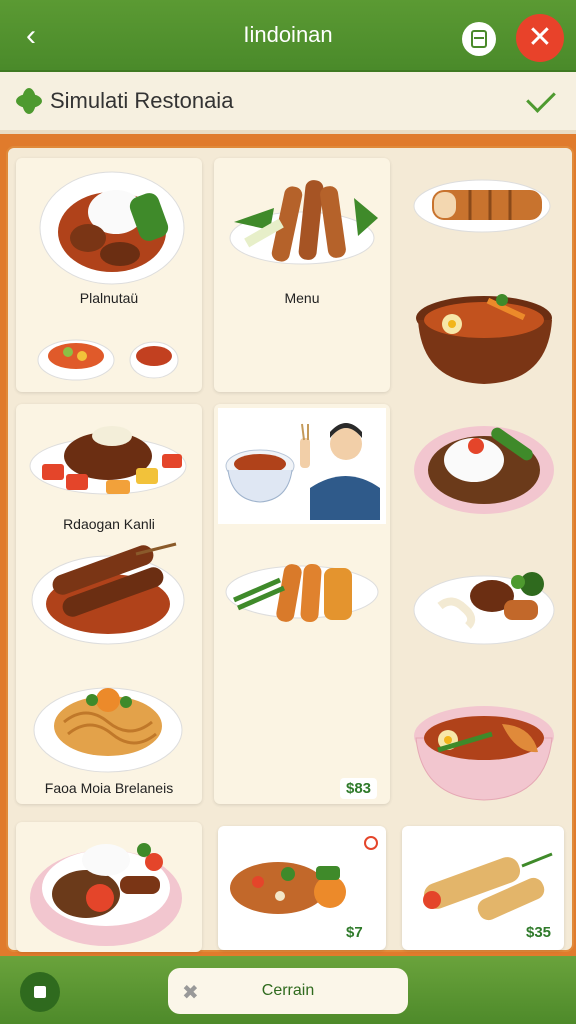 Image resolution: width=576 pixels, height=1024 pixels. Describe the element at coordinates (109, 524) in the screenshot. I see `card-label: Rdaogan Kanli` at that location.